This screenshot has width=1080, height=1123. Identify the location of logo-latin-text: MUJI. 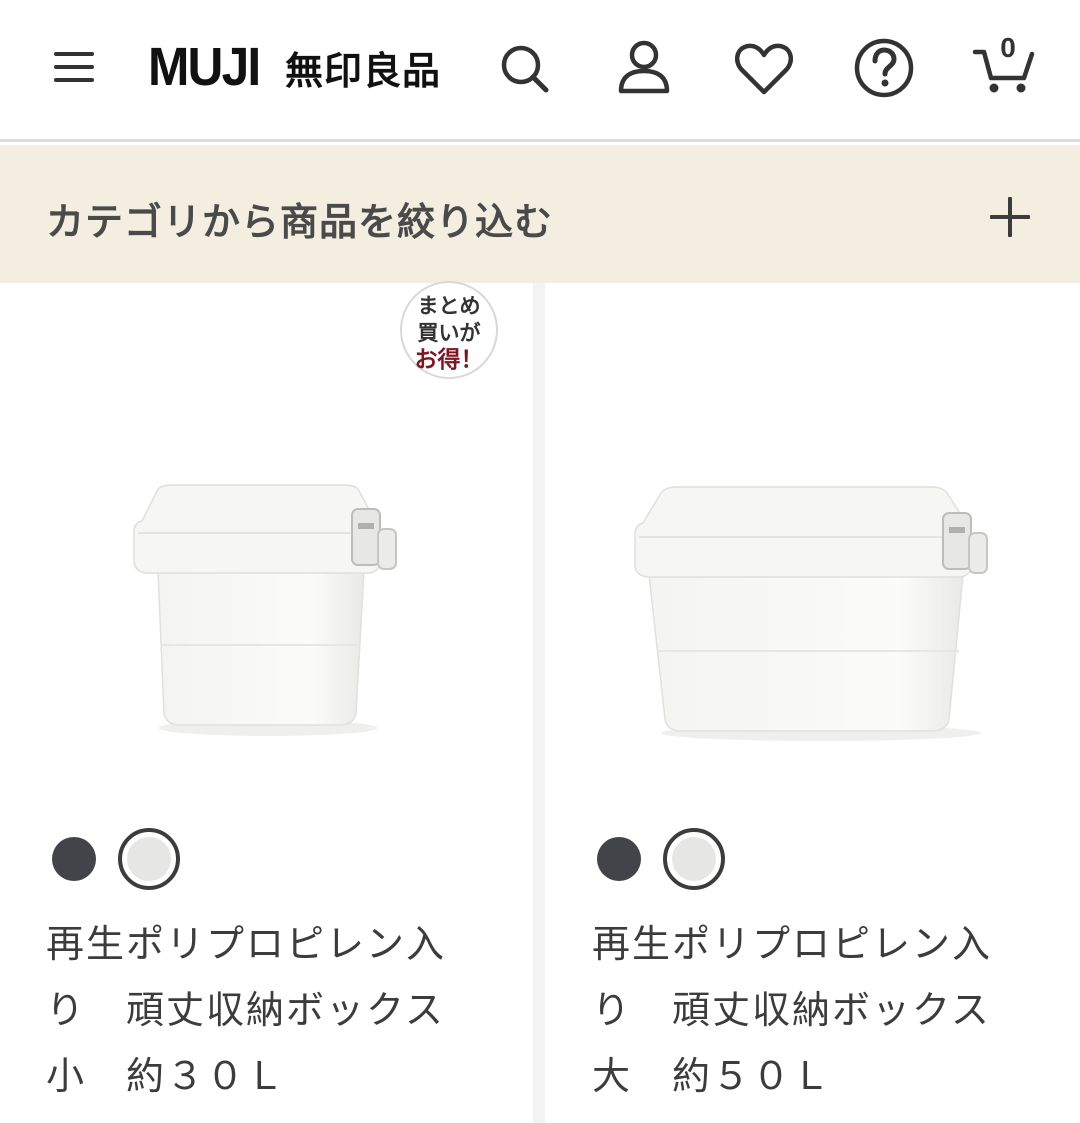
(204, 67).